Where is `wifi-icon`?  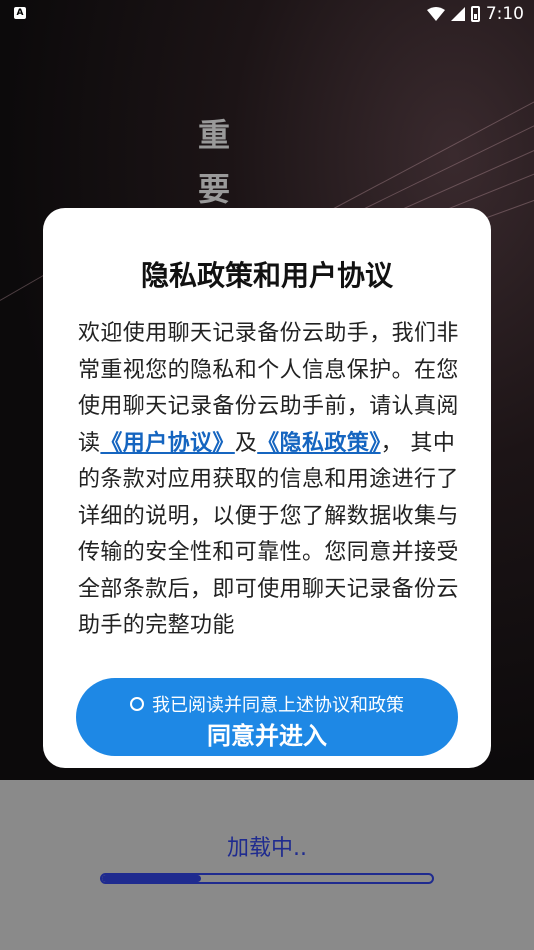
wifi-icon is located at coordinates (435, 14).